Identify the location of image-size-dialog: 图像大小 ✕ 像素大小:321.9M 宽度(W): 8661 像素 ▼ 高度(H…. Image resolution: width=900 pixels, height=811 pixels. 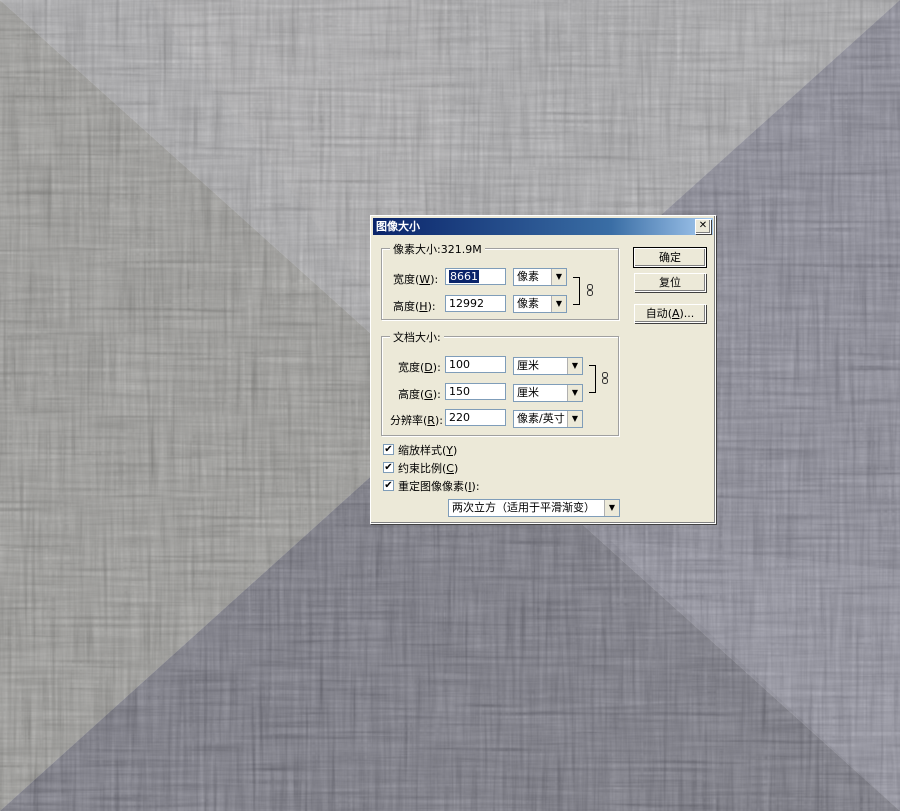
(543, 369).